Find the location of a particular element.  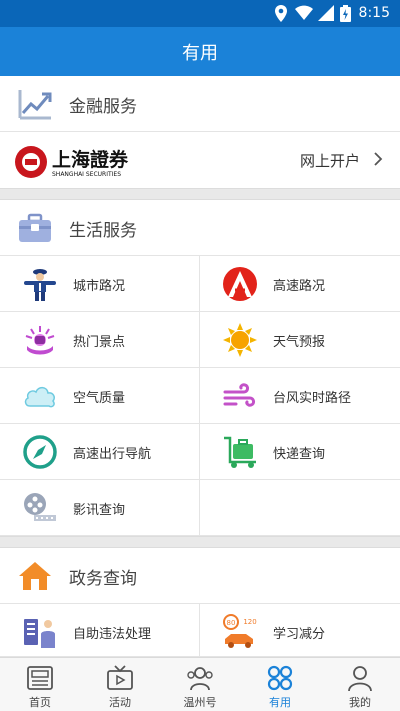

shanghai-securities-logo: 上海證券 SHANGHAI SECURITIES is located at coordinates (72, 162).